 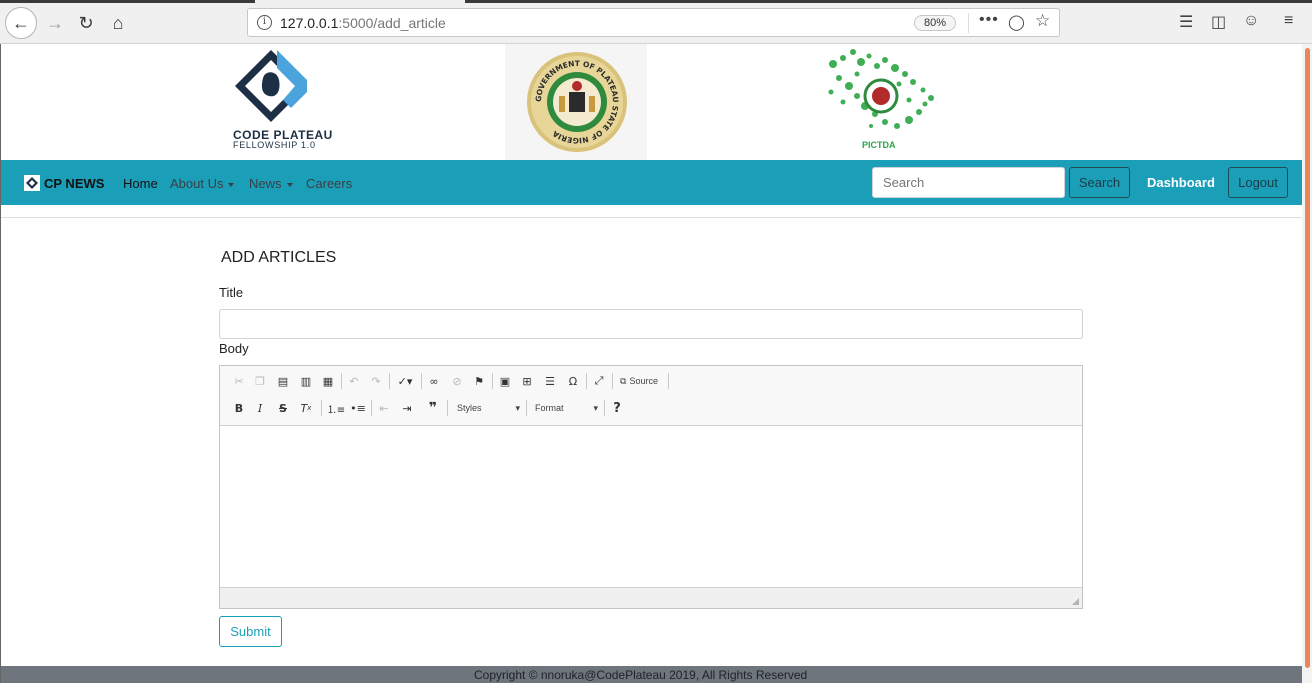 What do you see at coordinates (328, 381) in the screenshot?
I see `paste-word-icon: ▦` at bounding box center [328, 381].